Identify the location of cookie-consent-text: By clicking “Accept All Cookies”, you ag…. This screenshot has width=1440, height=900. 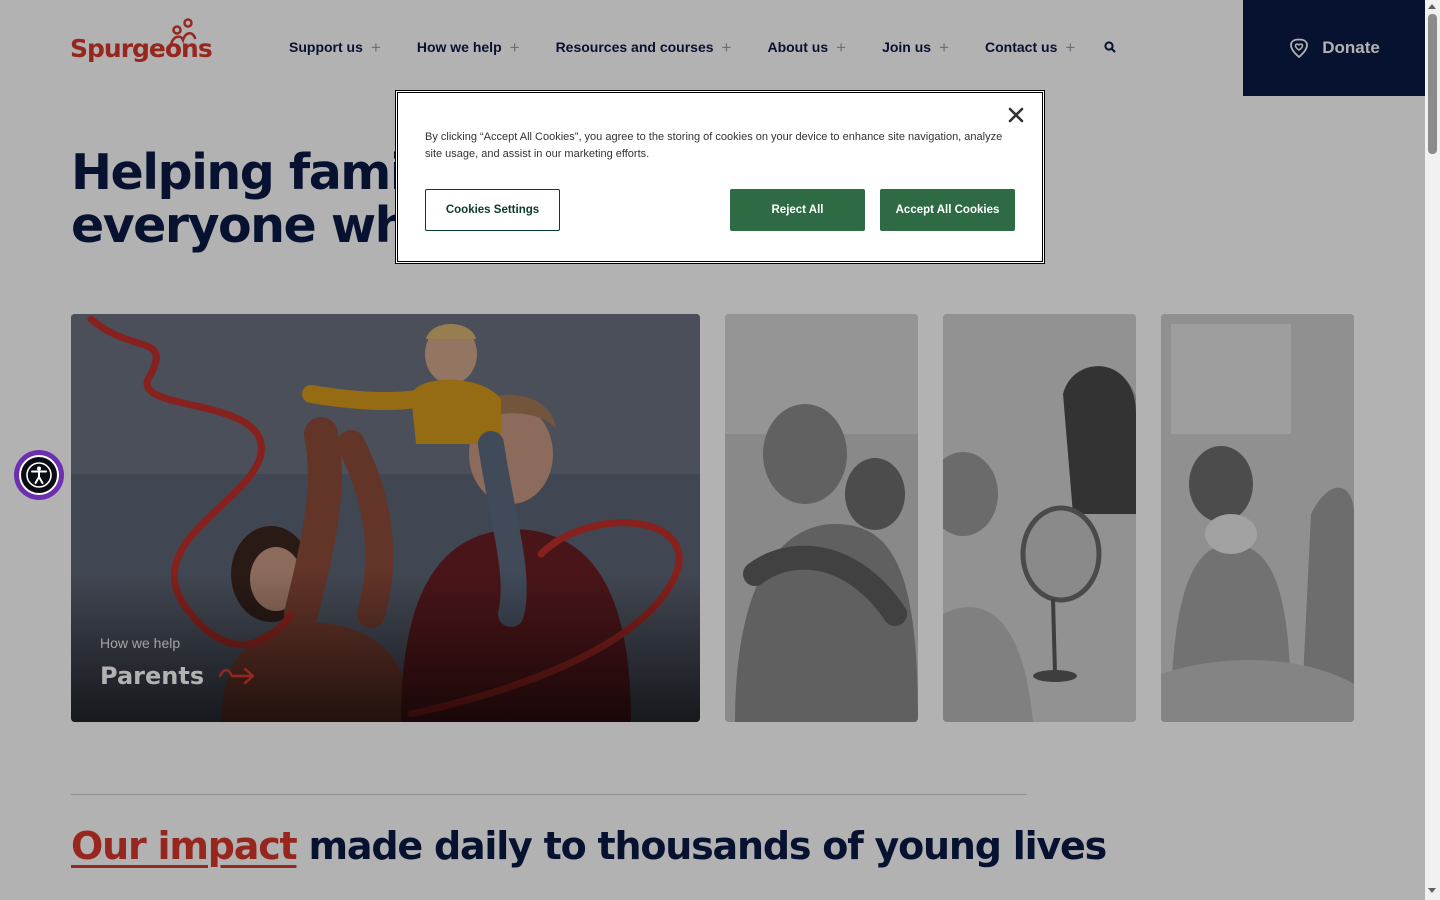
(714, 145).